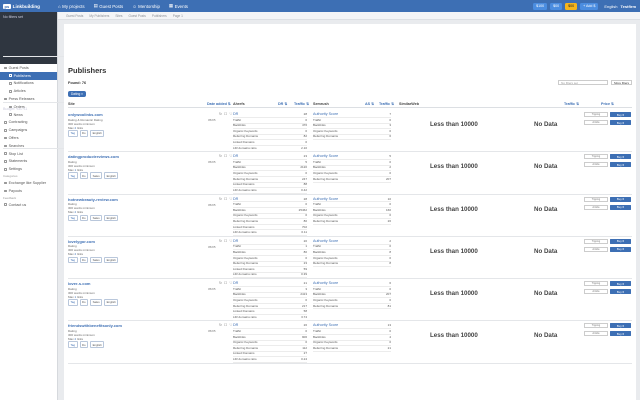 This screenshot has height=400, width=640. What do you see at coordinates (386, 104) in the screenshot?
I see `col-traffic-semrush: Traffic ⇅` at bounding box center [386, 104].